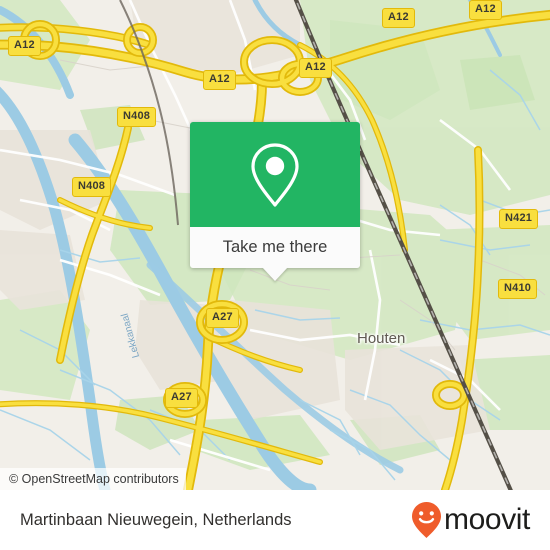 The height and width of the screenshot is (550, 550). What do you see at coordinates (137, 117) in the screenshot?
I see `road-shield-n408-north: N408` at bounding box center [137, 117].